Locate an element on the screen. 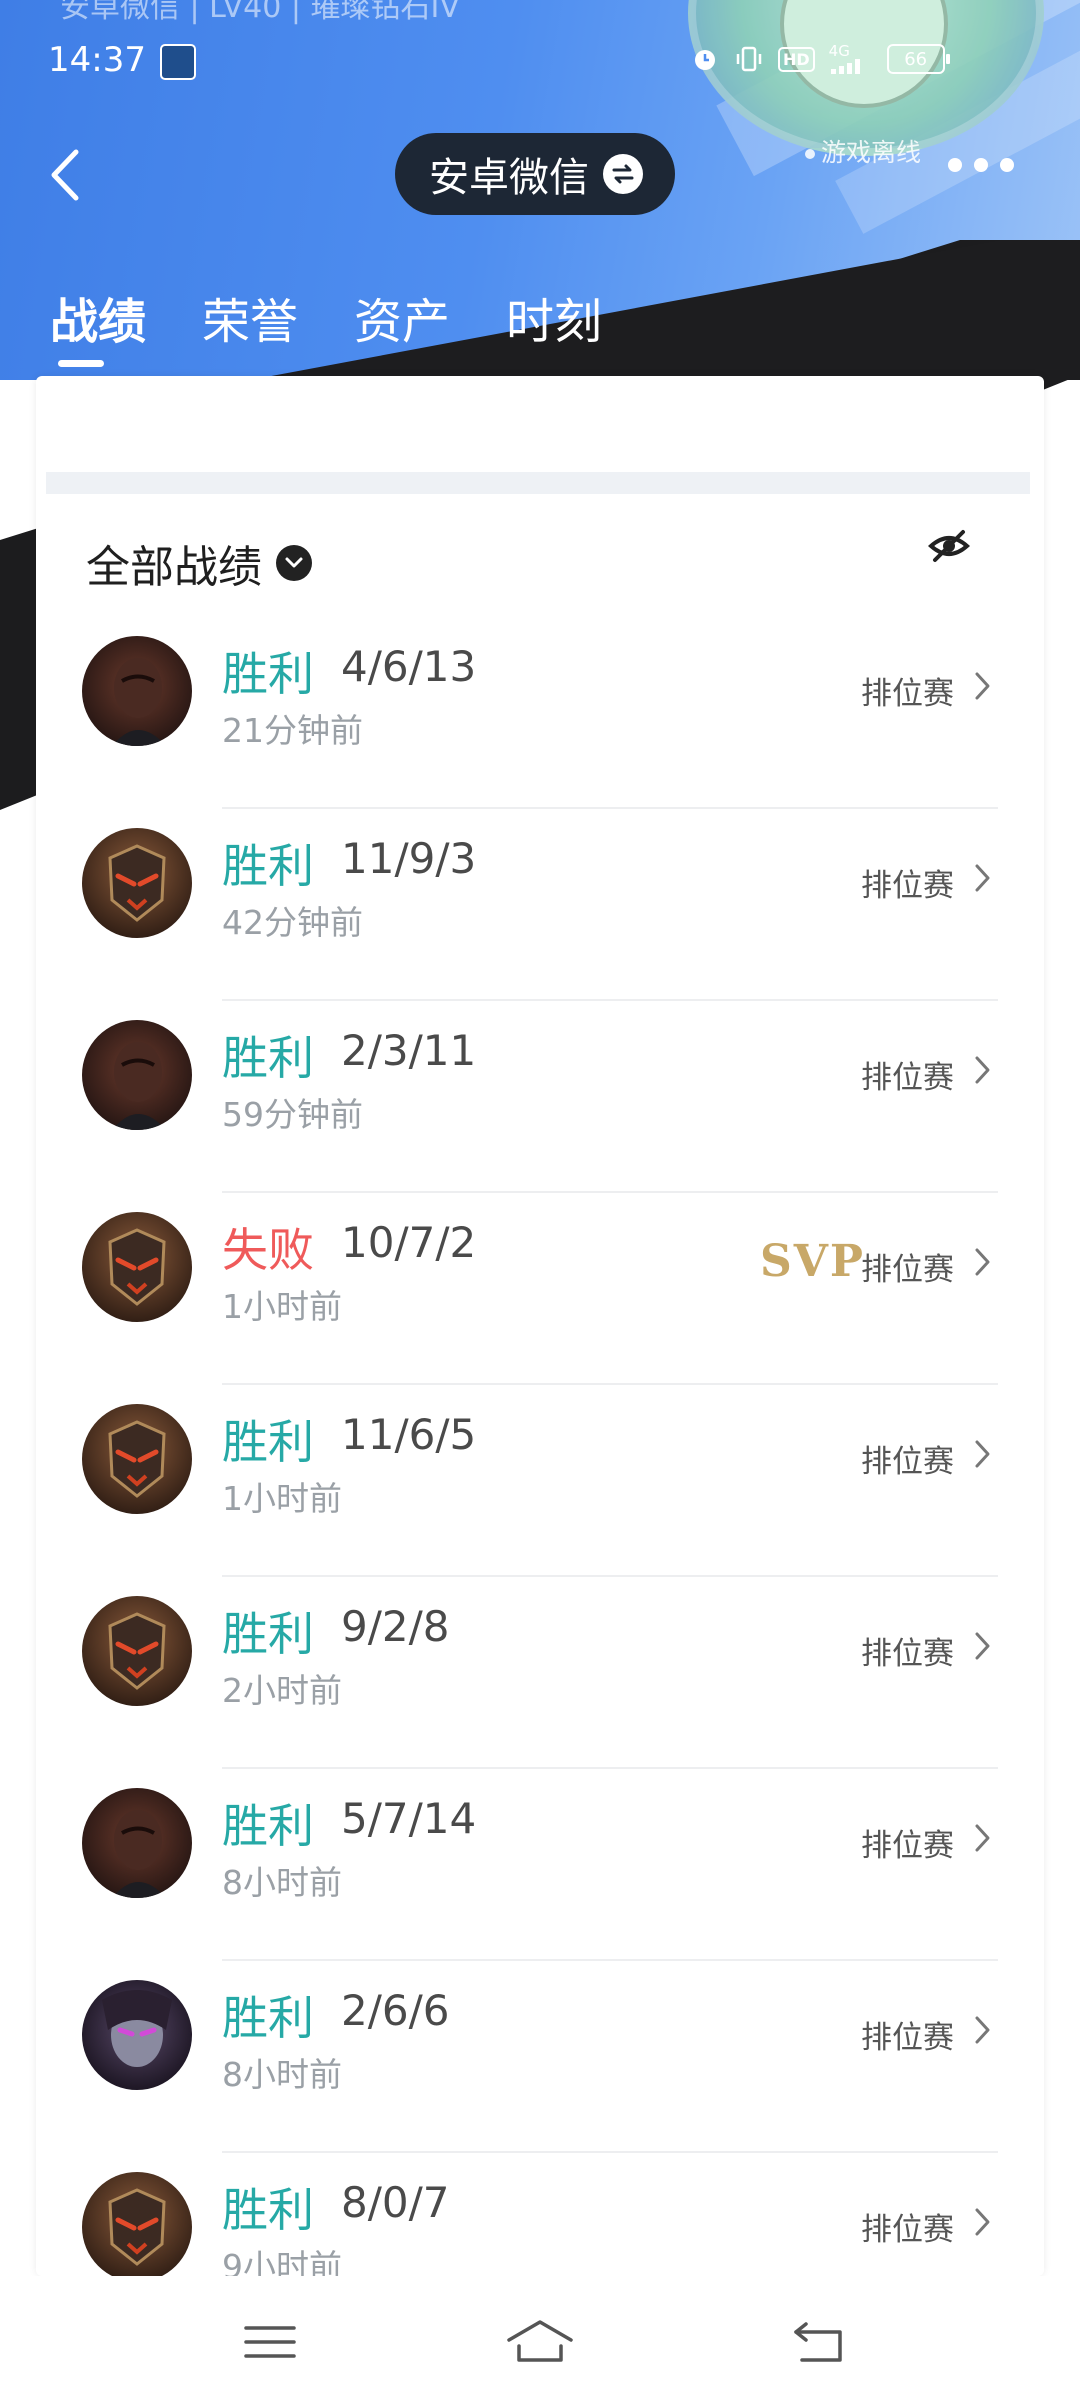  hd-badge: HD is located at coordinates (796, 59).